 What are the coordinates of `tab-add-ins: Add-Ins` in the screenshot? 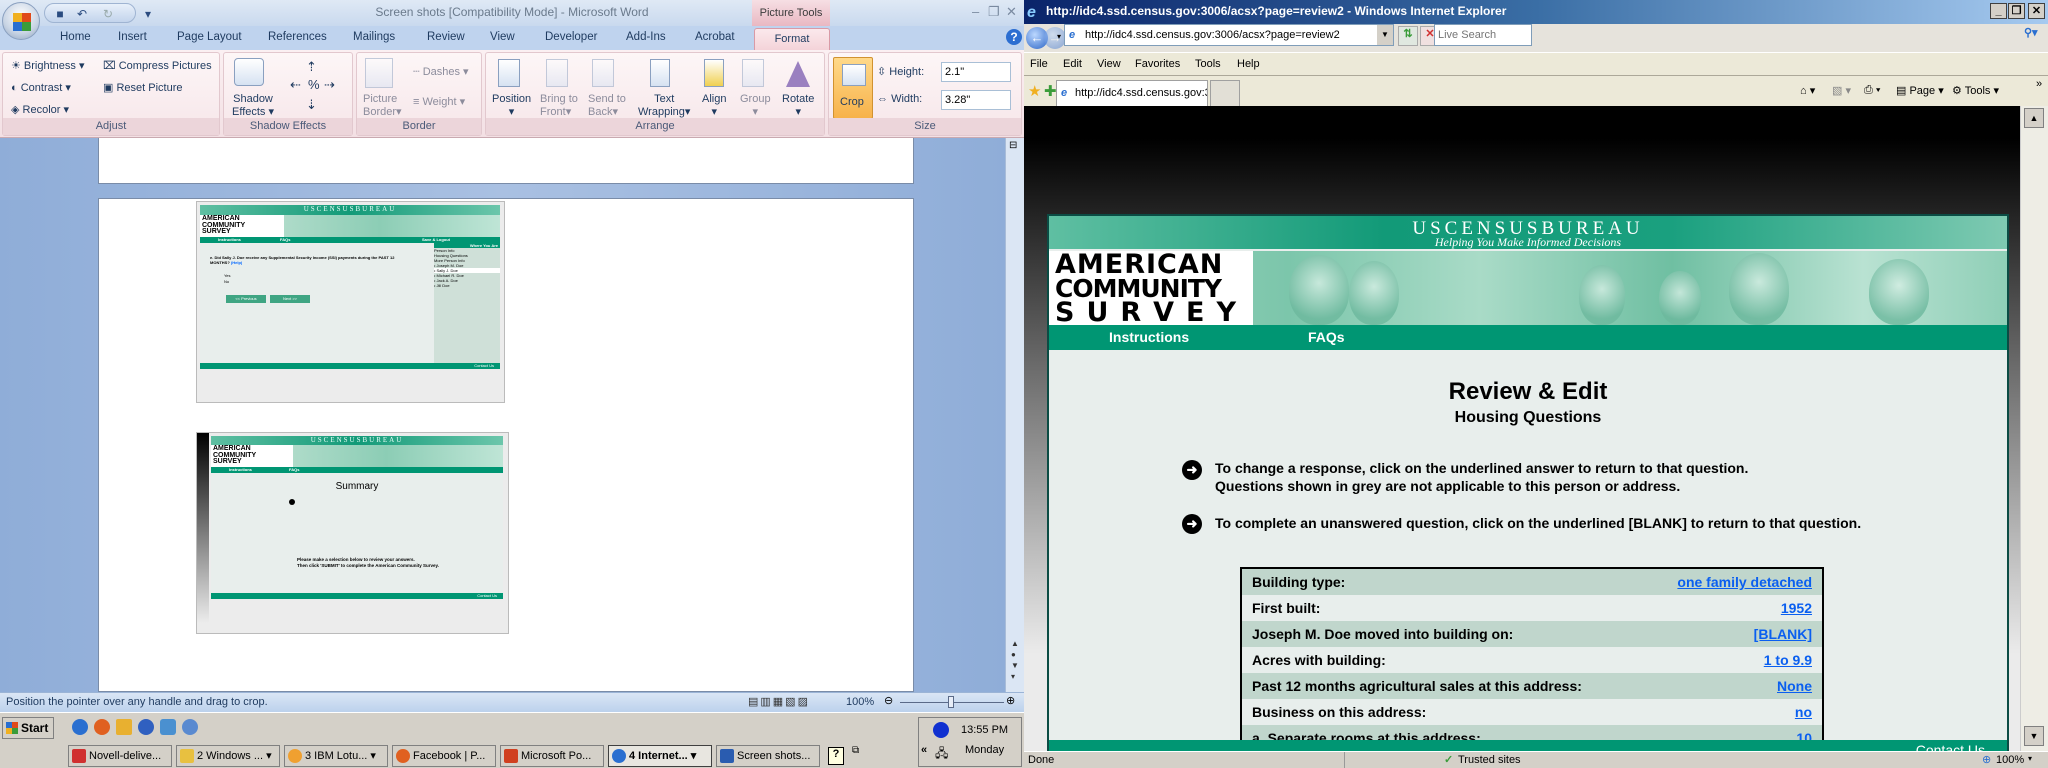 It's located at (646, 37).